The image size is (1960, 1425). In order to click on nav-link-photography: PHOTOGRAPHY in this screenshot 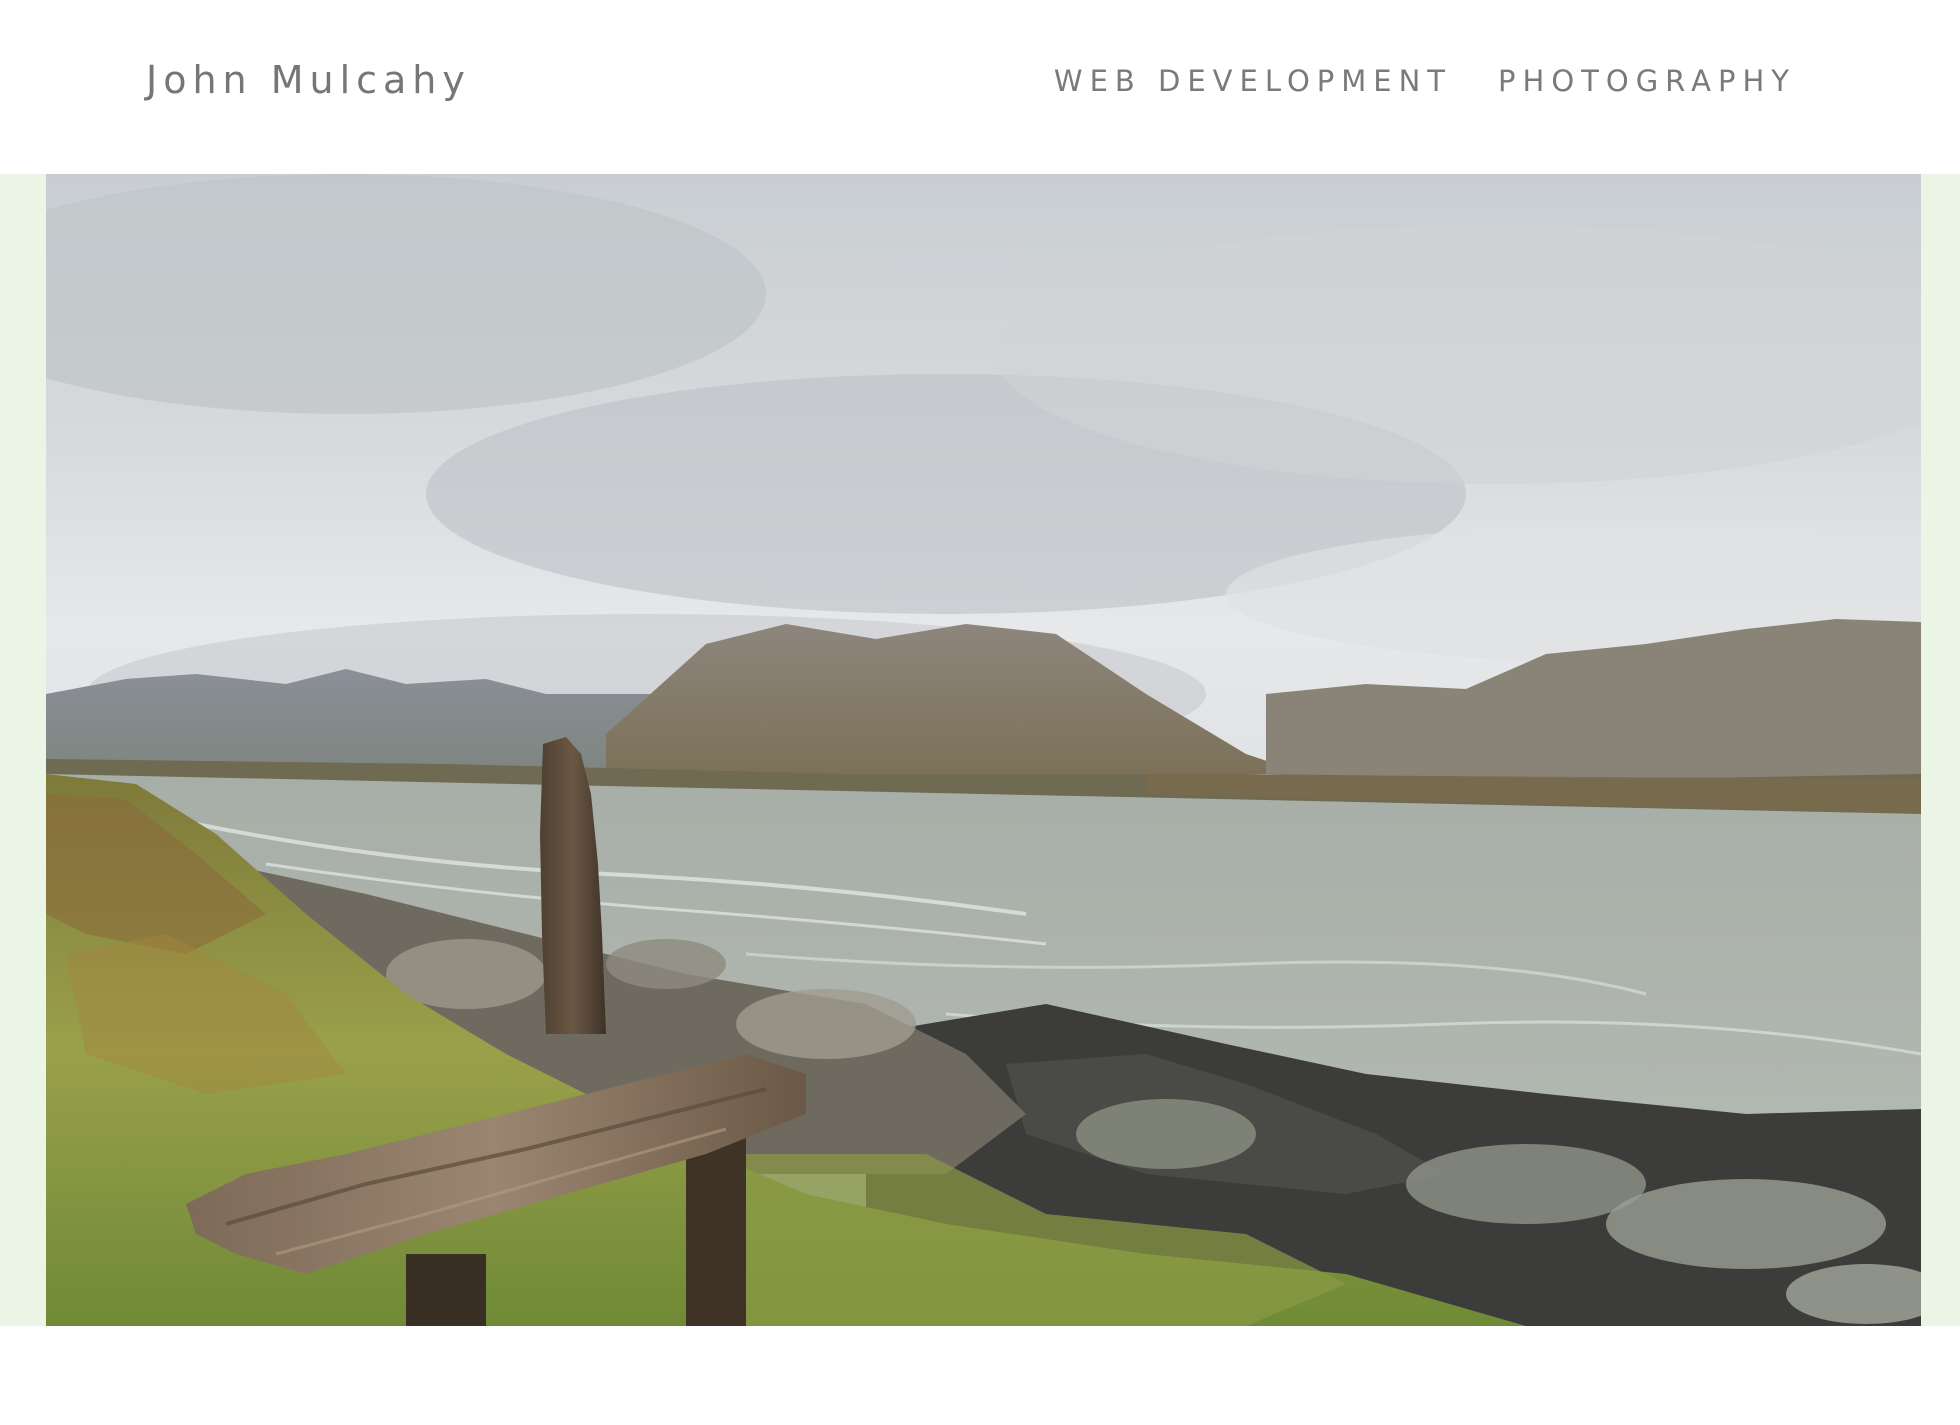, I will do `click(1647, 81)`.